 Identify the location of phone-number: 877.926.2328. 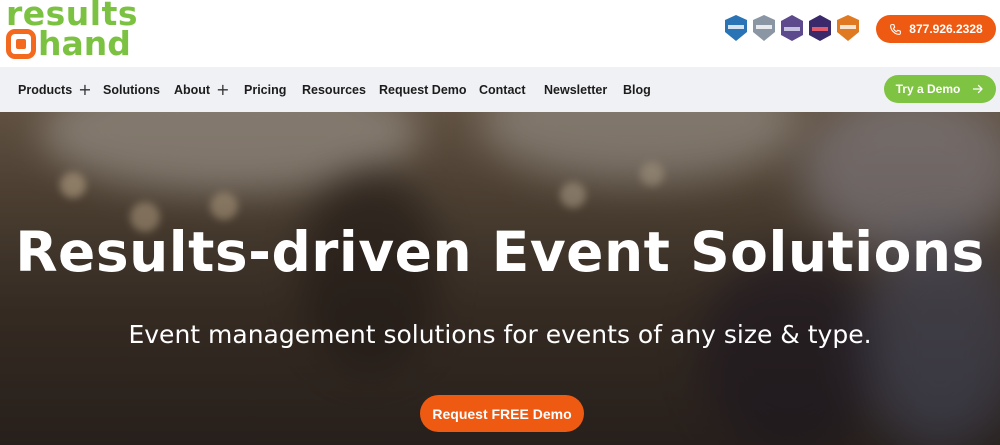
(946, 29).